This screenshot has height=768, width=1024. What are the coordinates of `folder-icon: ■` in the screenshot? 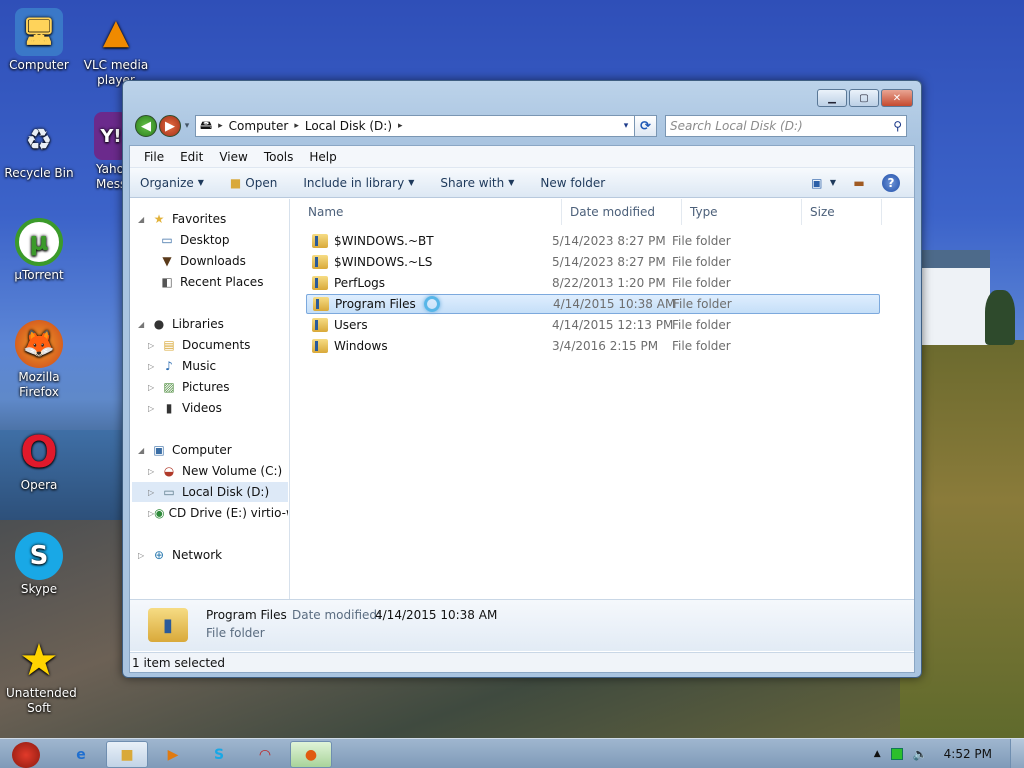 It's located at (127, 754).